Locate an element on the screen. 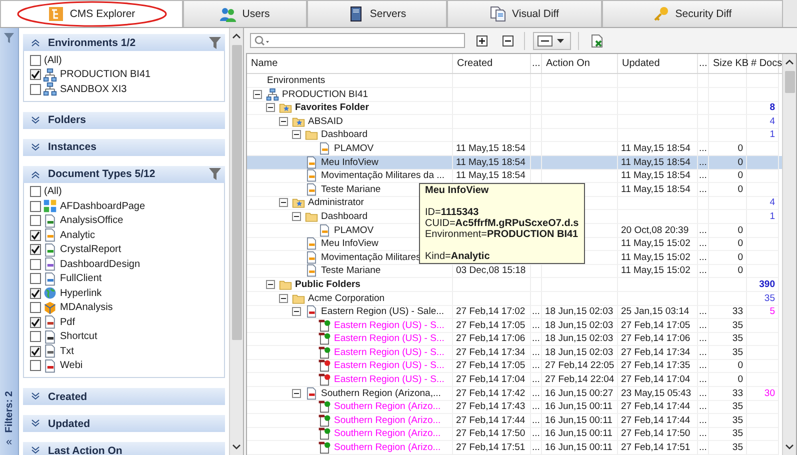 The image size is (797, 455). collapse-button: « is located at coordinates (9, 442).